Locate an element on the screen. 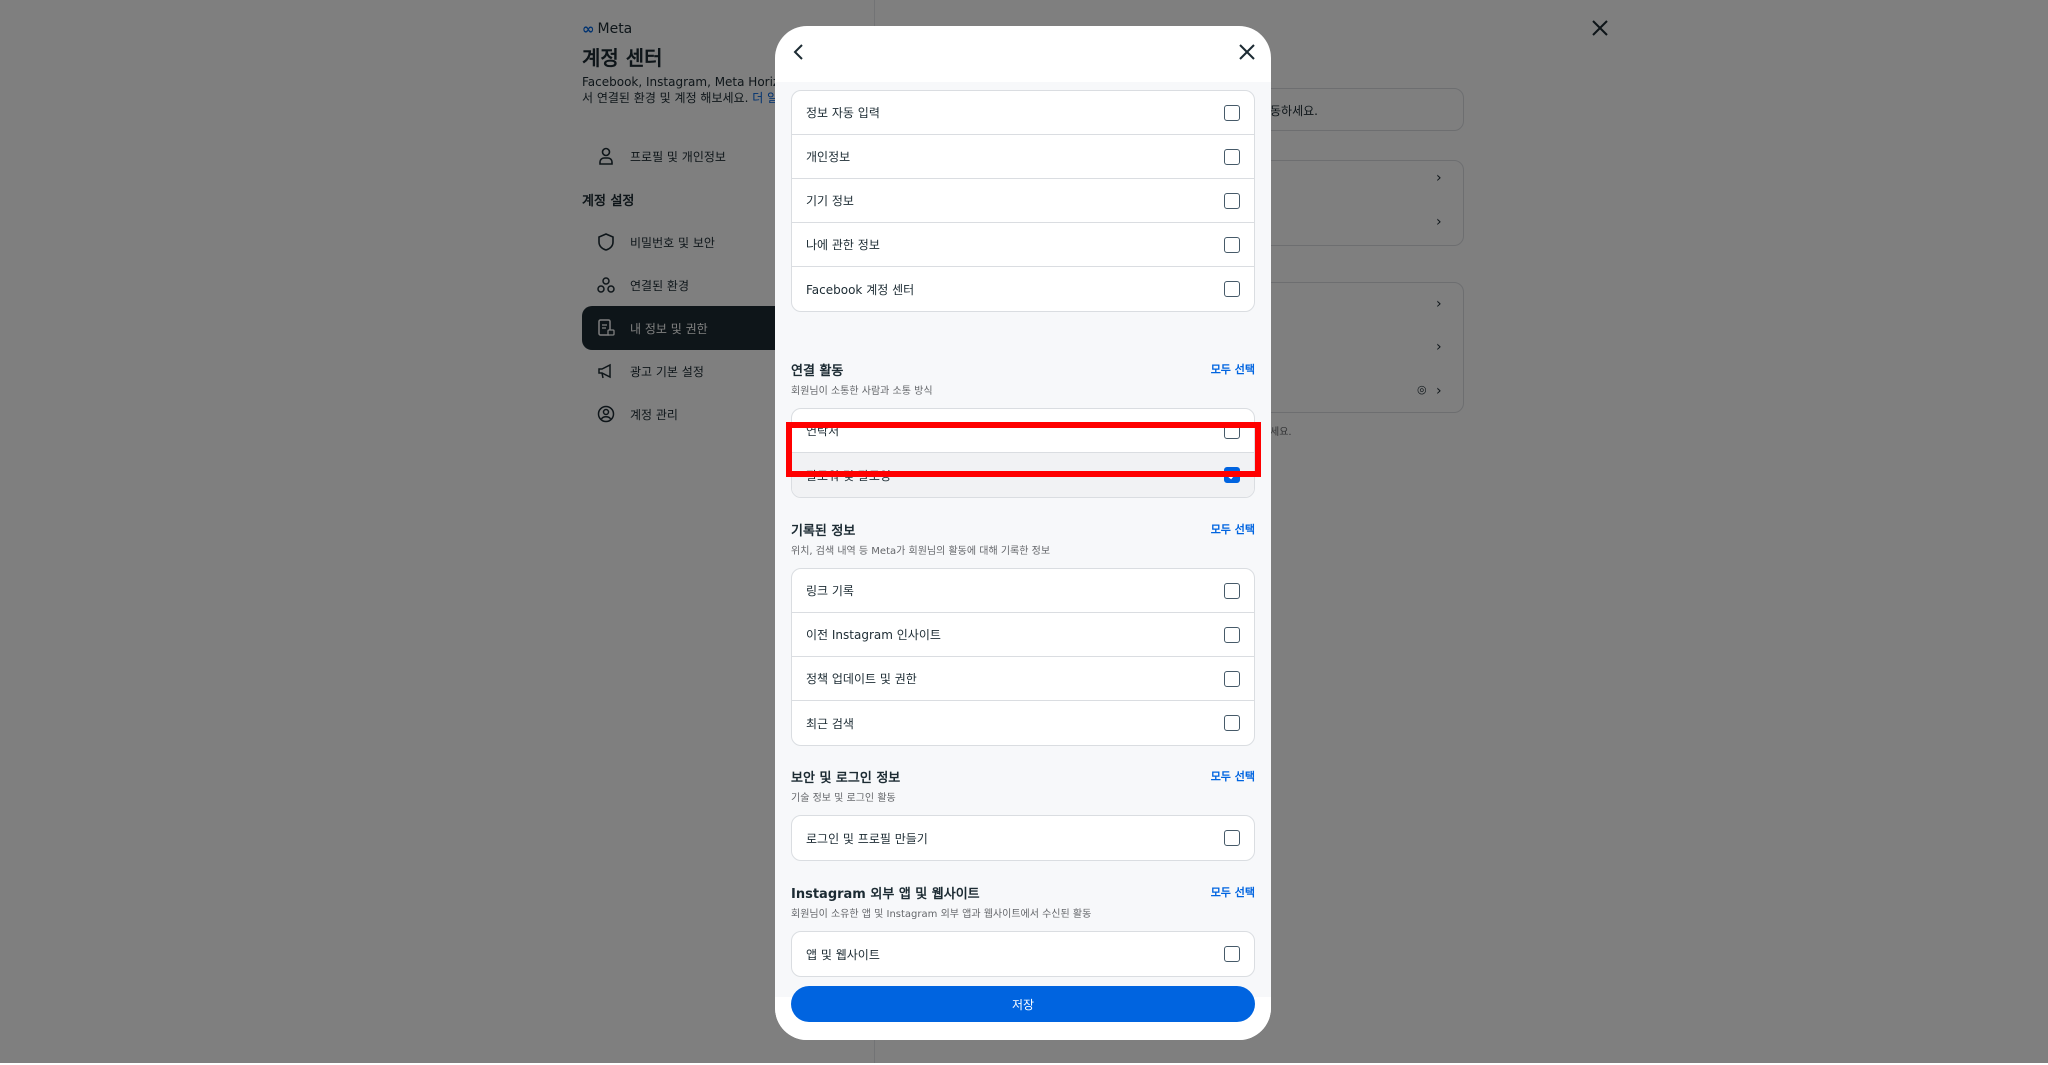 The width and height of the screenshot is (2048, 1065). option-row: Facebook 계정 센터 is located at coordinates (1023, 289).